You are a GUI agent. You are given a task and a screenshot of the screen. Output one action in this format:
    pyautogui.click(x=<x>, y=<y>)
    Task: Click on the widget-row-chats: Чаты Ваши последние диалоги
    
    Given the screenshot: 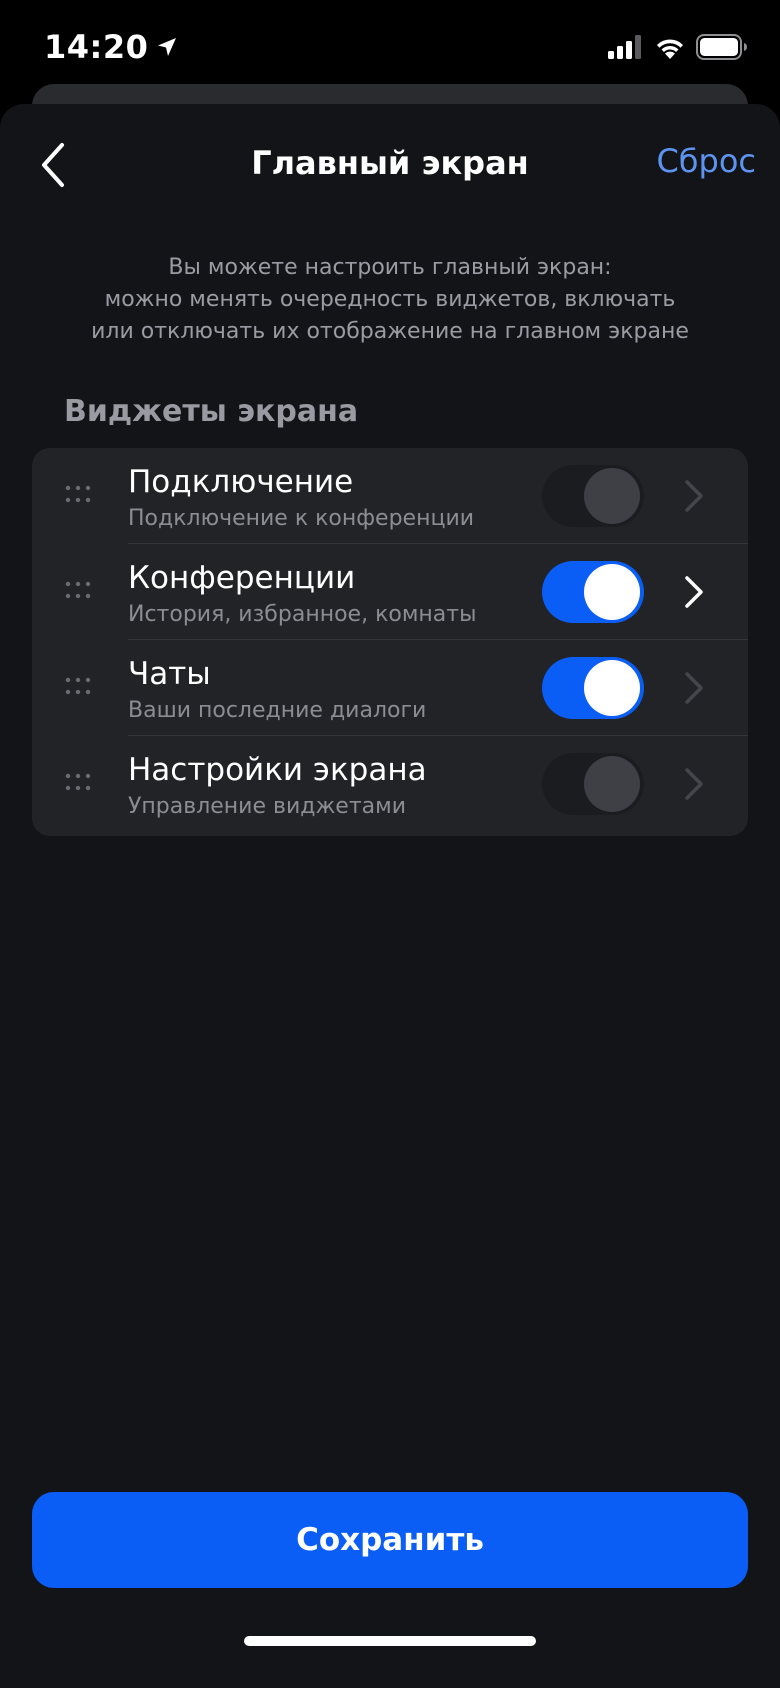 What is the action you would take?
    pyautogui.click(x=390, y=688)
    